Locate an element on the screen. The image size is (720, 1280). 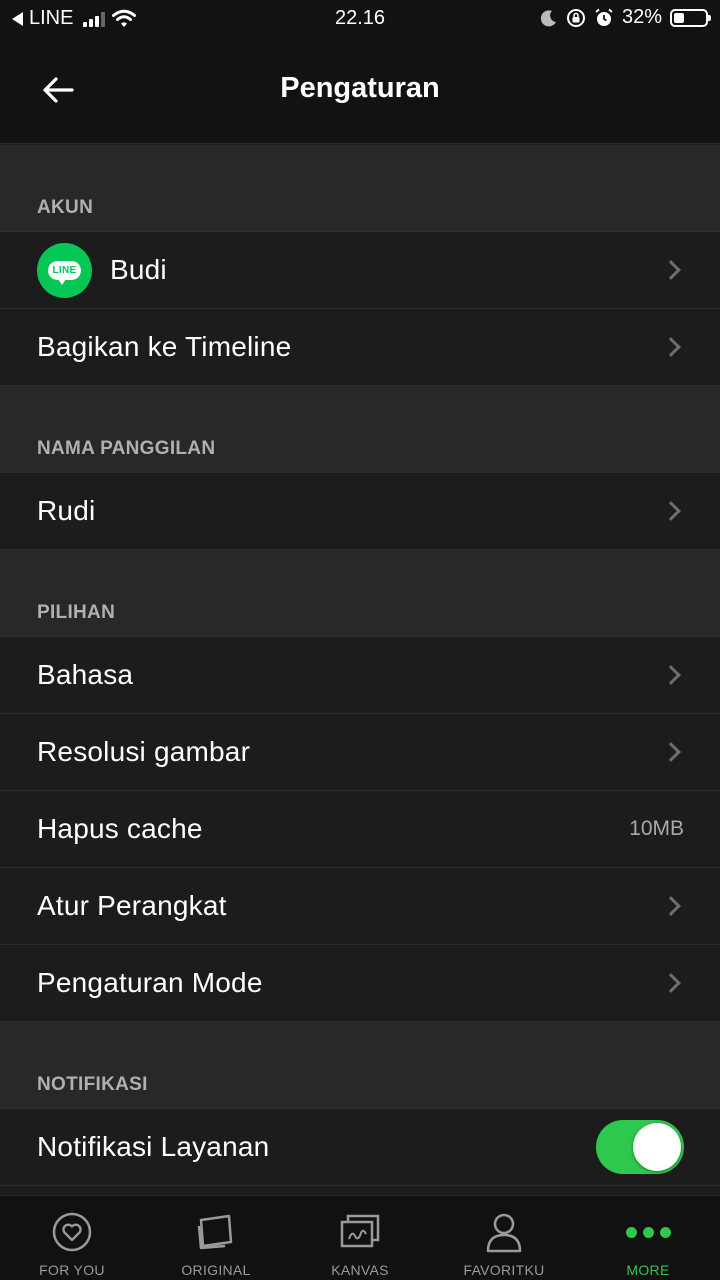
nickname-row: Rudi is located at coordinates (360, 511).